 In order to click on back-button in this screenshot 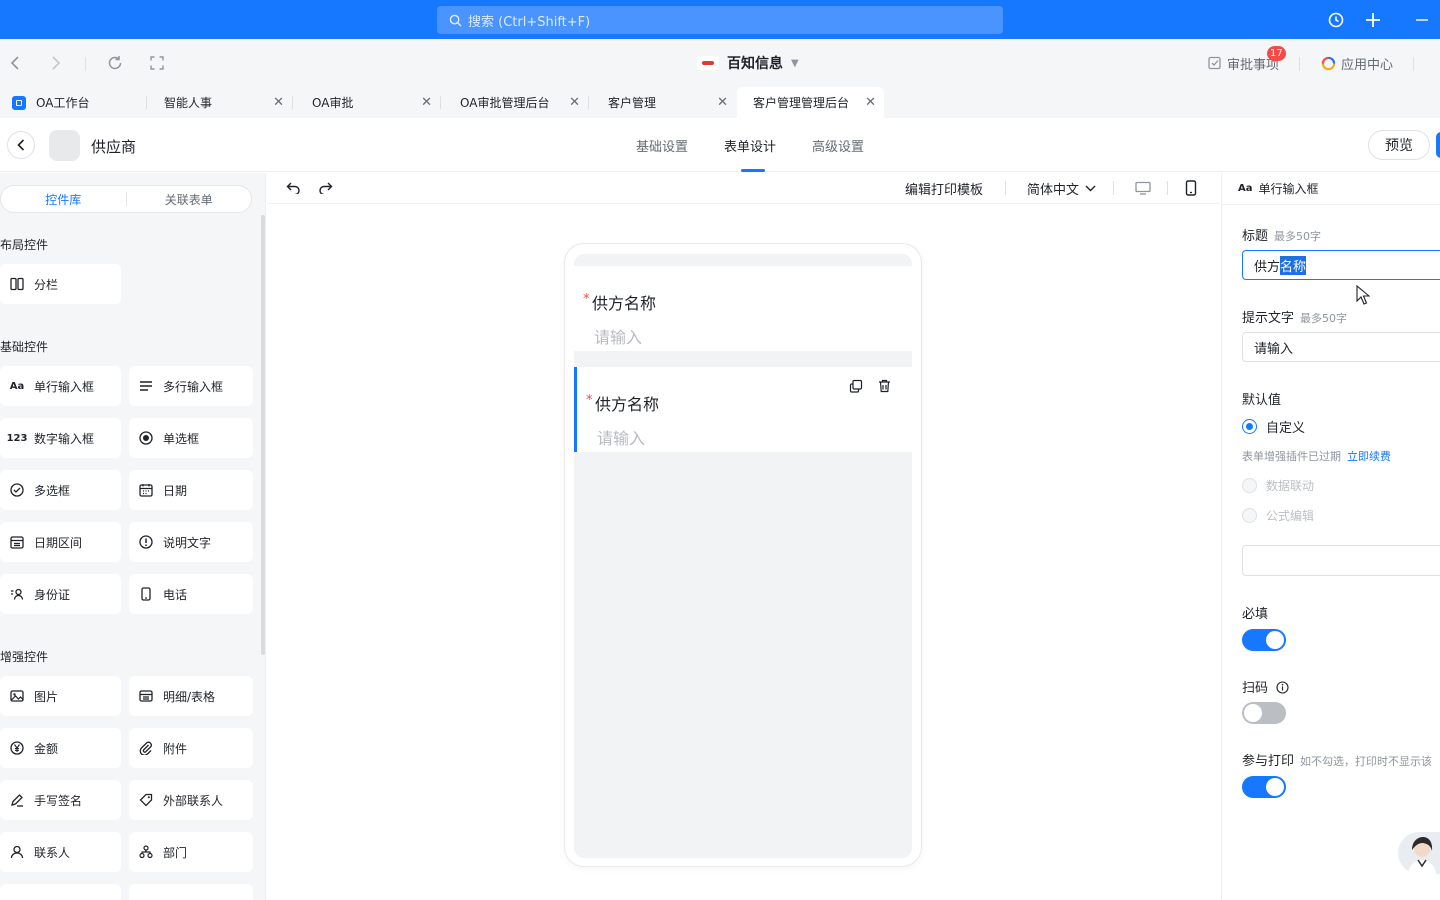, I will do `click(21, 145)`.